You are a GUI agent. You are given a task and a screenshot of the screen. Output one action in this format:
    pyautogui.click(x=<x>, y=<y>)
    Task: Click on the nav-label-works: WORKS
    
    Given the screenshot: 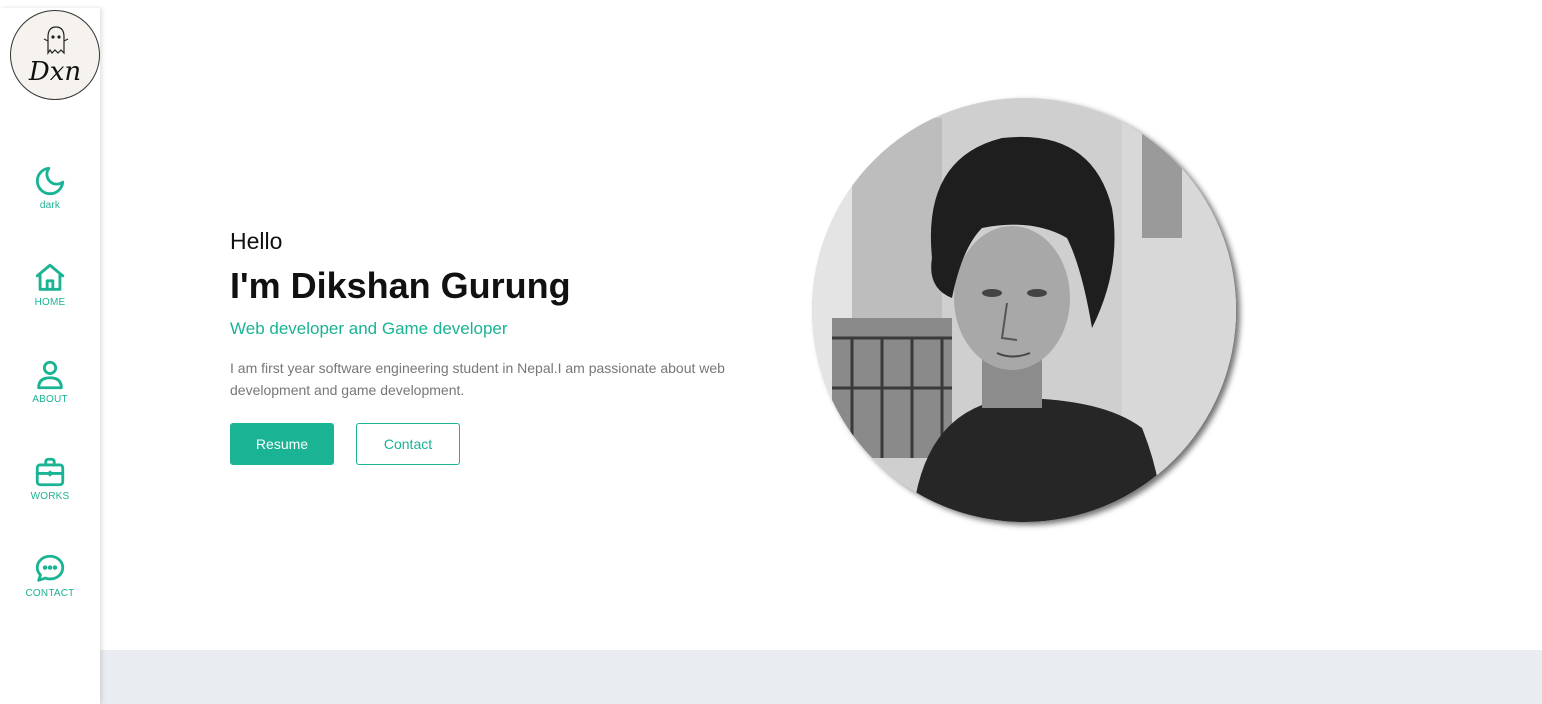 What is the action you would take?
    pyautogui.click(x=50, y=496)
    